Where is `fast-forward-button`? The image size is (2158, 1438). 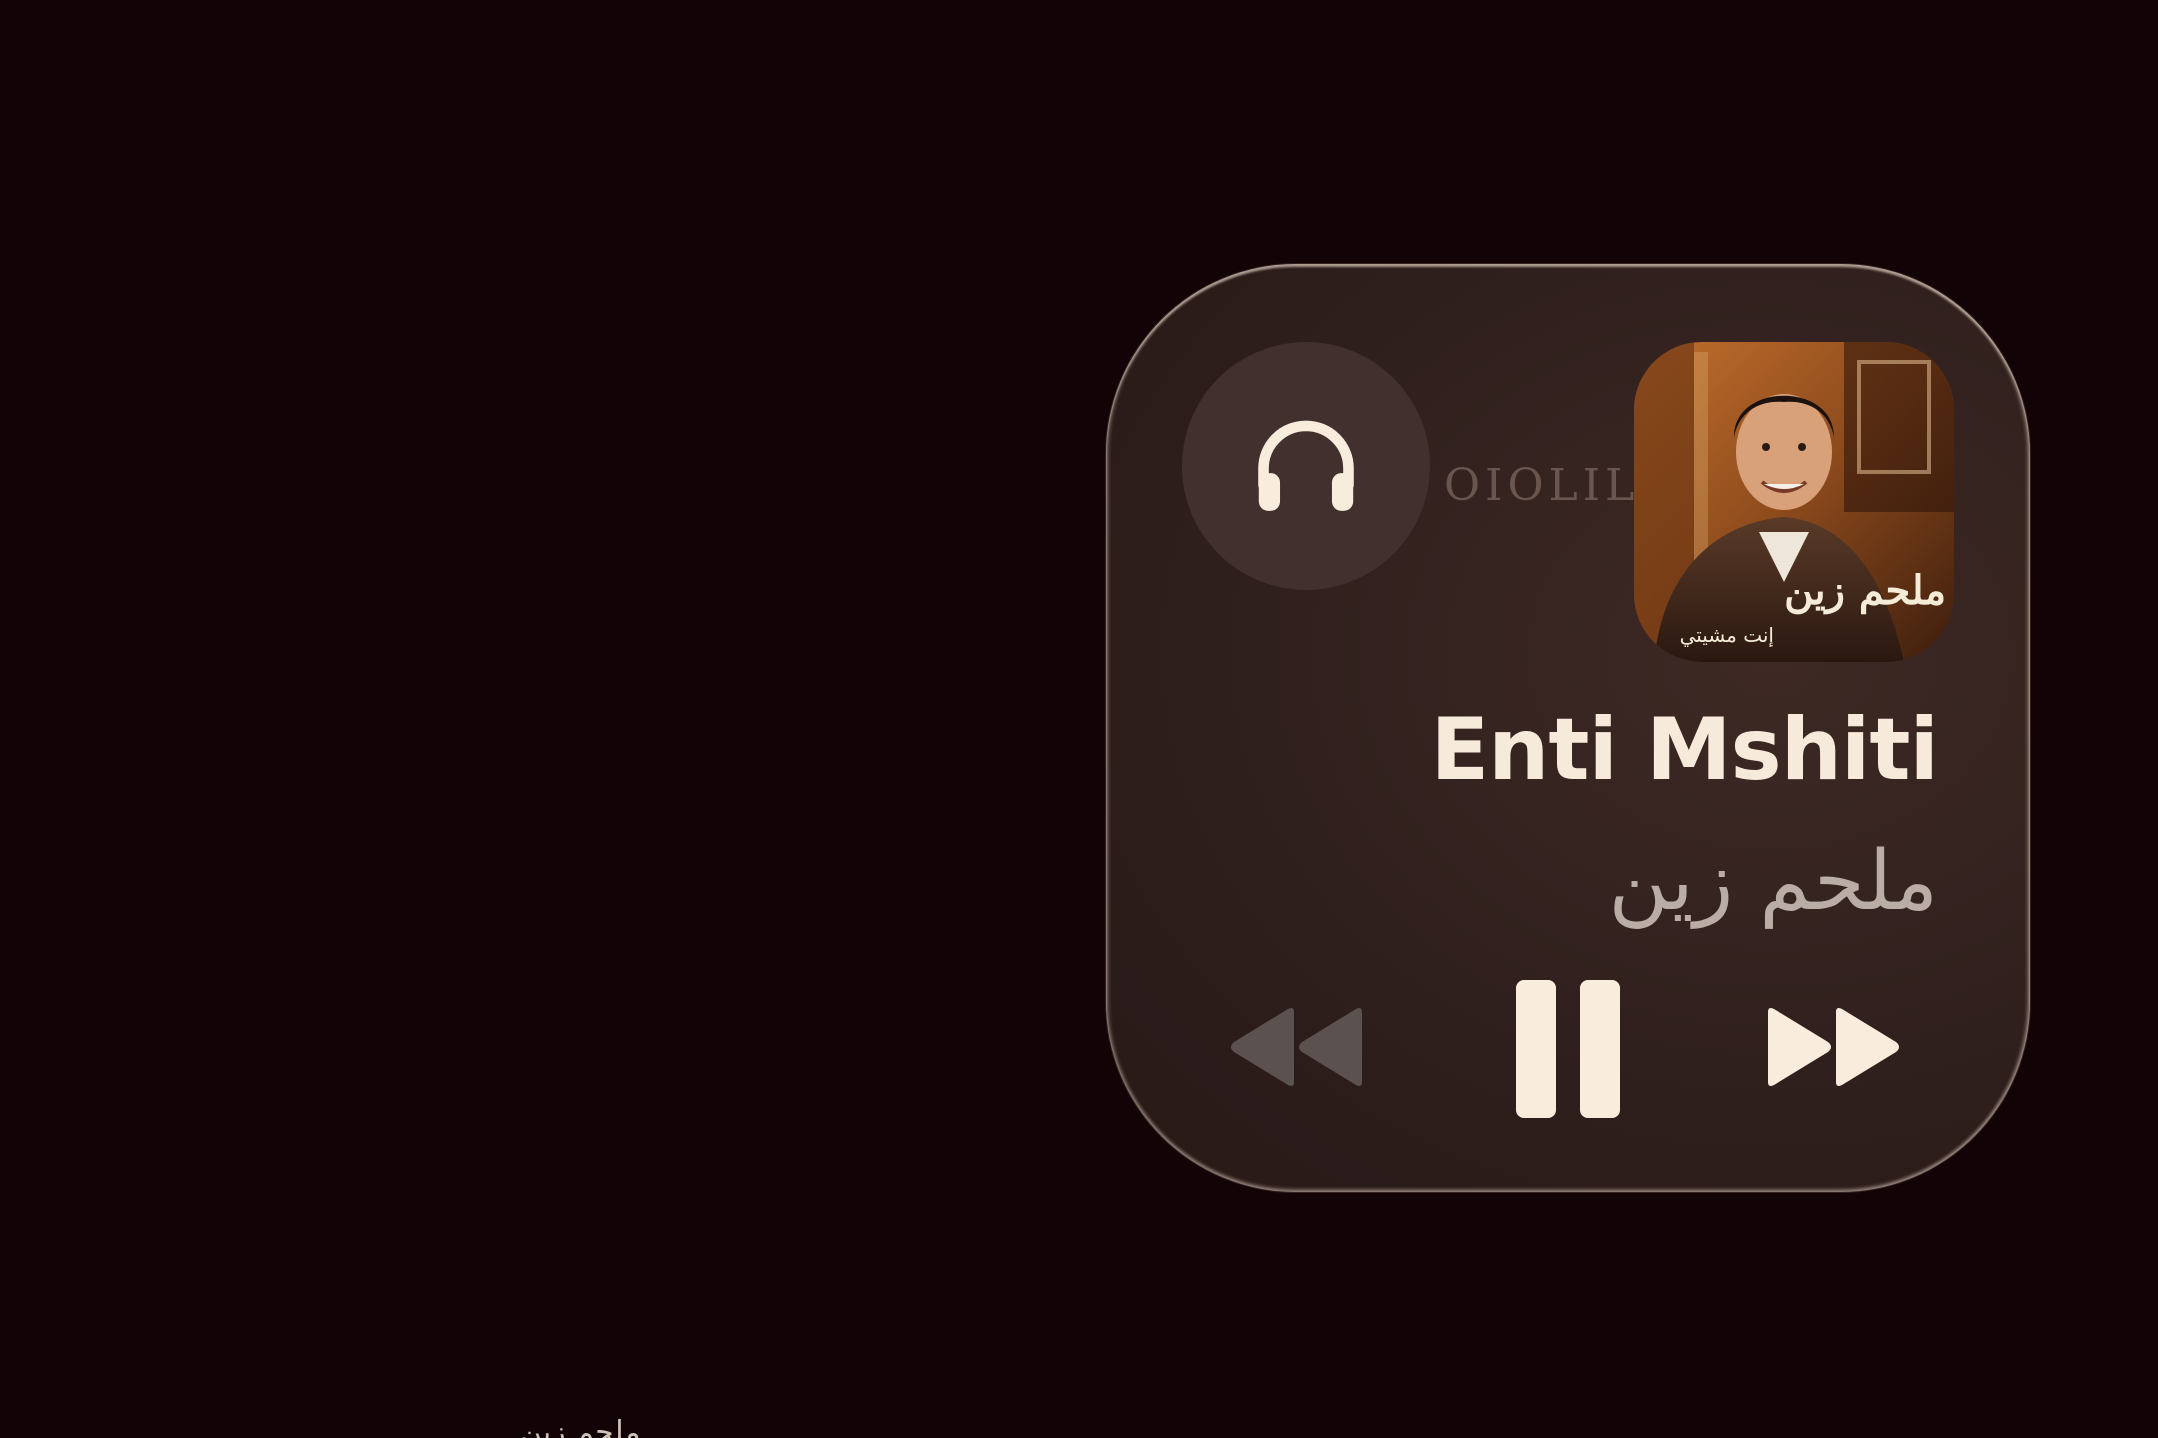
fast-forward-button is located at coordinates (1833, 1047).